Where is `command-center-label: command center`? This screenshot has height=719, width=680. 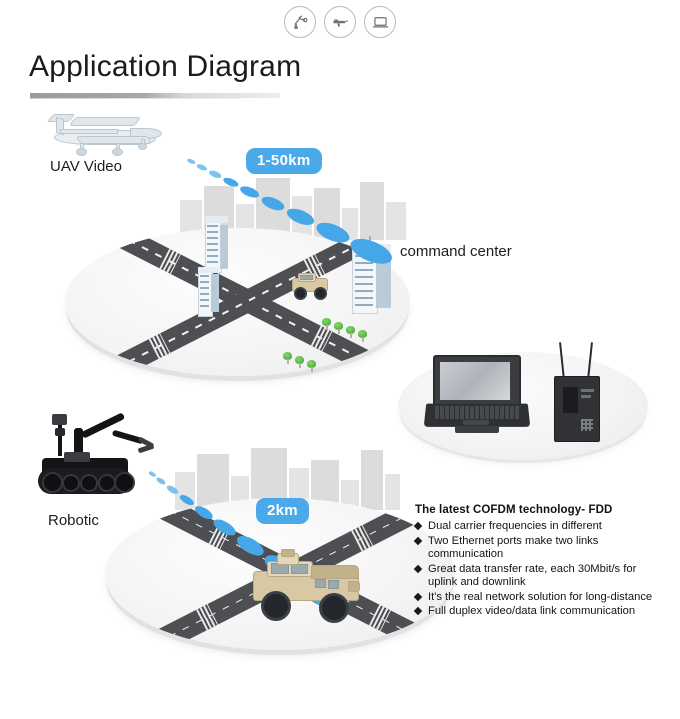
command-center-label: command center is located at coordinates (456, 251).